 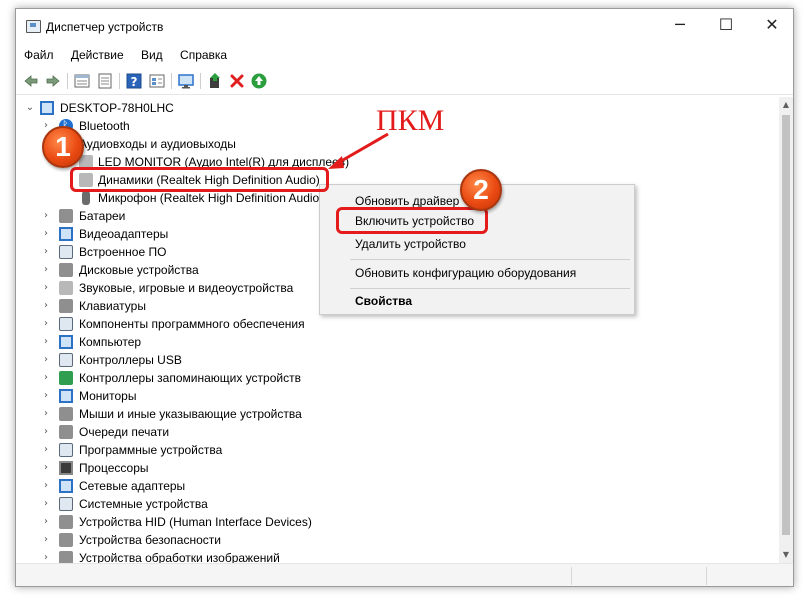 What do you see at coordinates (134, 81) in the screenshot?
I see `help-icon: ?` at bounding box center [134, 81].